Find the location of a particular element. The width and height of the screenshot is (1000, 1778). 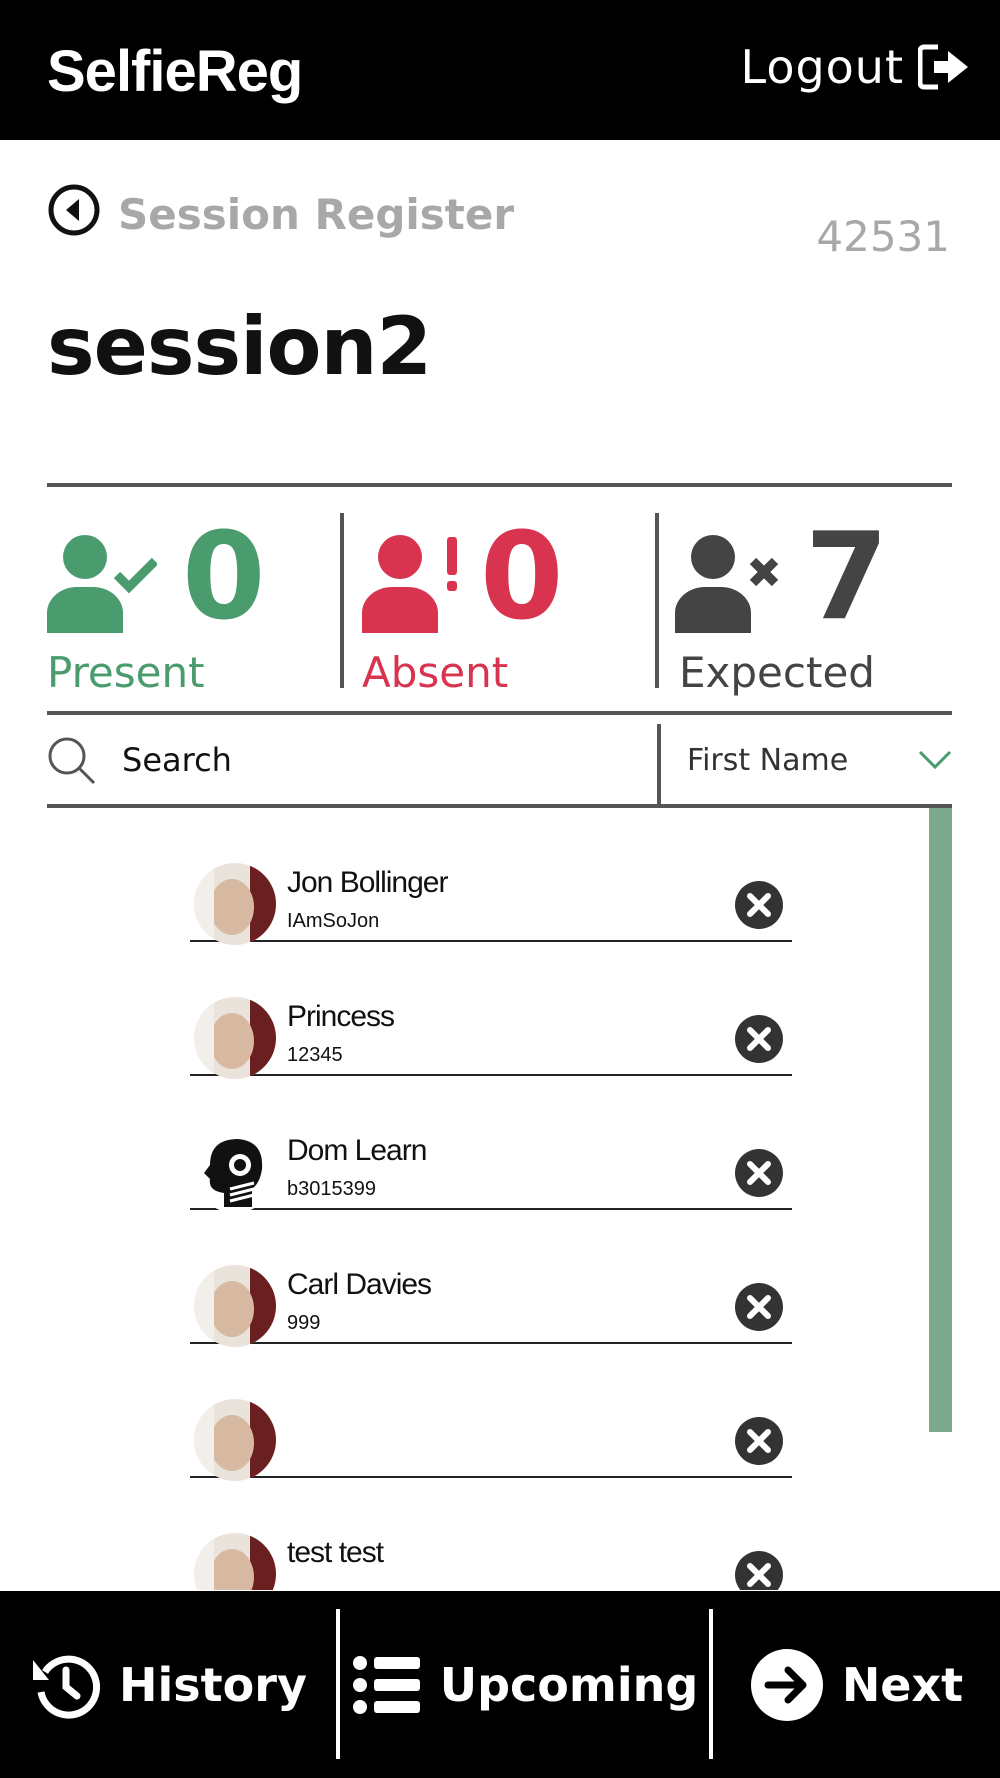

list-item: Dom Learn b3015399 is located at coordinates (491, 1144).